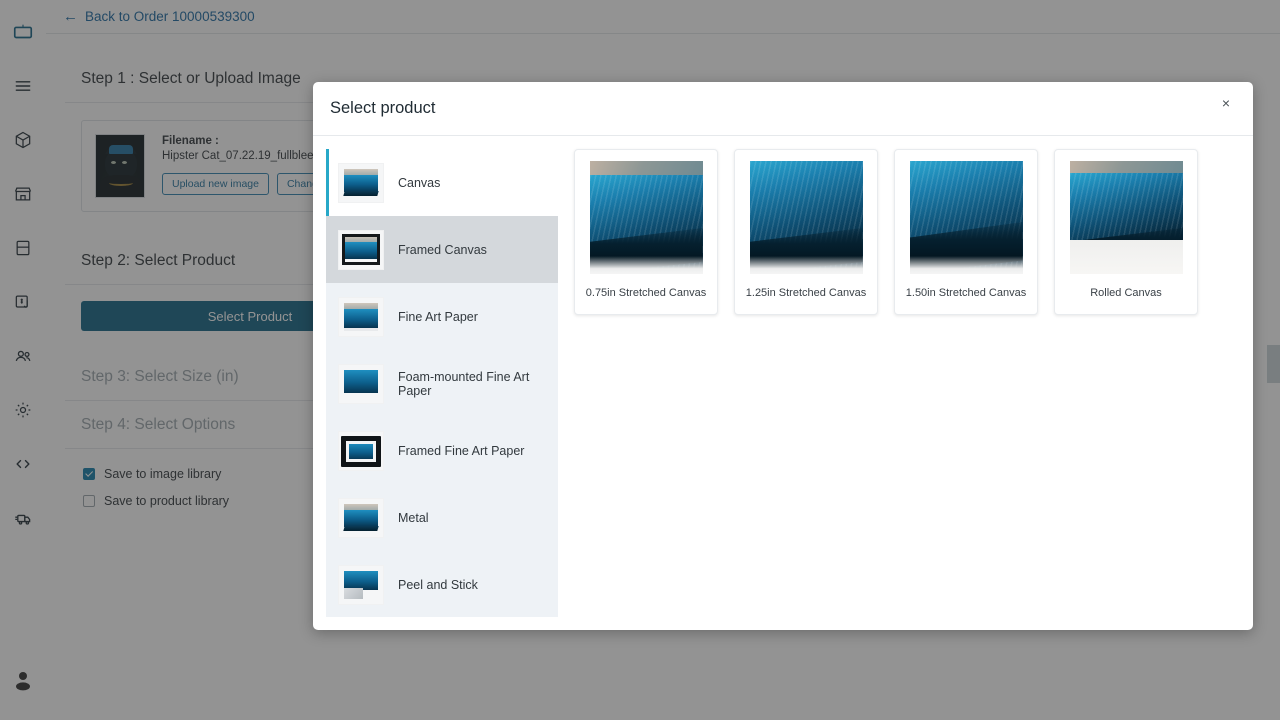 The height and width of the screenshot is (720, 1280). What do you see at coordinates (1226, 103) in the screenshot?
I see `close-icon: ×` at bounding box center [1226, 103].